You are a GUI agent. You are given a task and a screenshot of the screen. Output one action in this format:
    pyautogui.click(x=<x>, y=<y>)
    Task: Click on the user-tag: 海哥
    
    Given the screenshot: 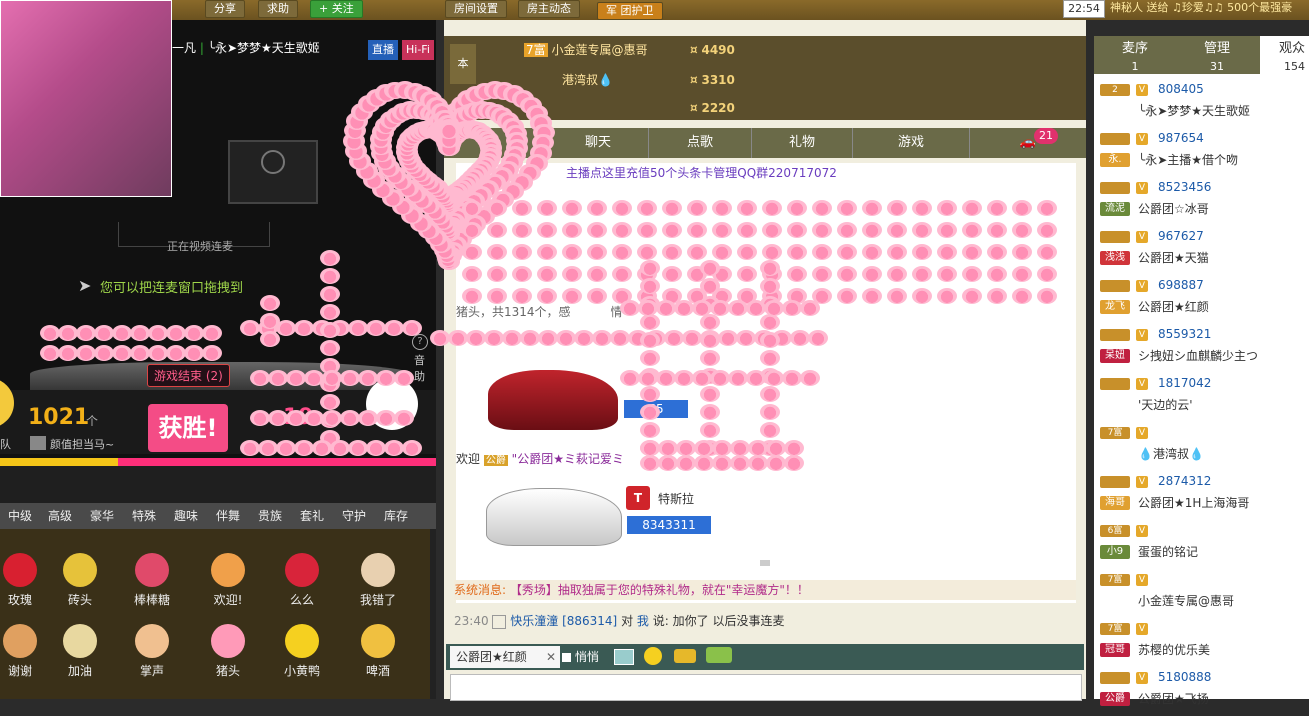 What is the action you would take?
    pyautogui.click(x=1115, y=503)
    